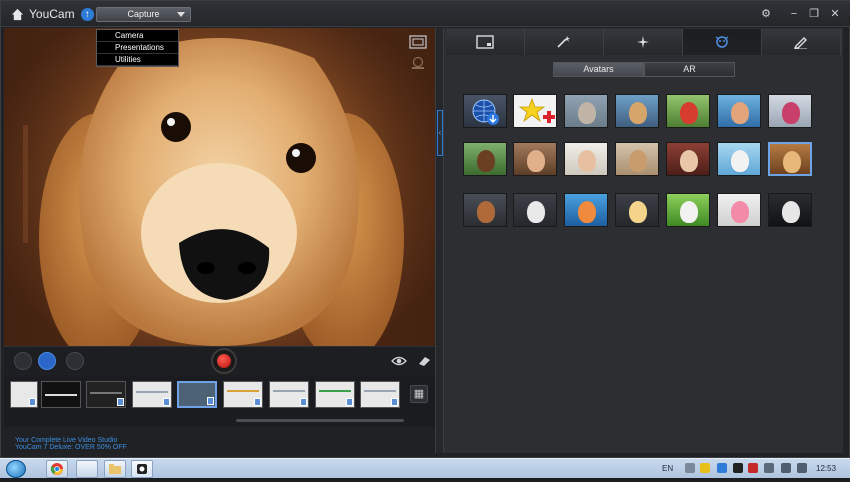  What do you see at coordinates (424, 361) in the screenshot?
I see `eraser-icon` at bounding box center [424, 361].